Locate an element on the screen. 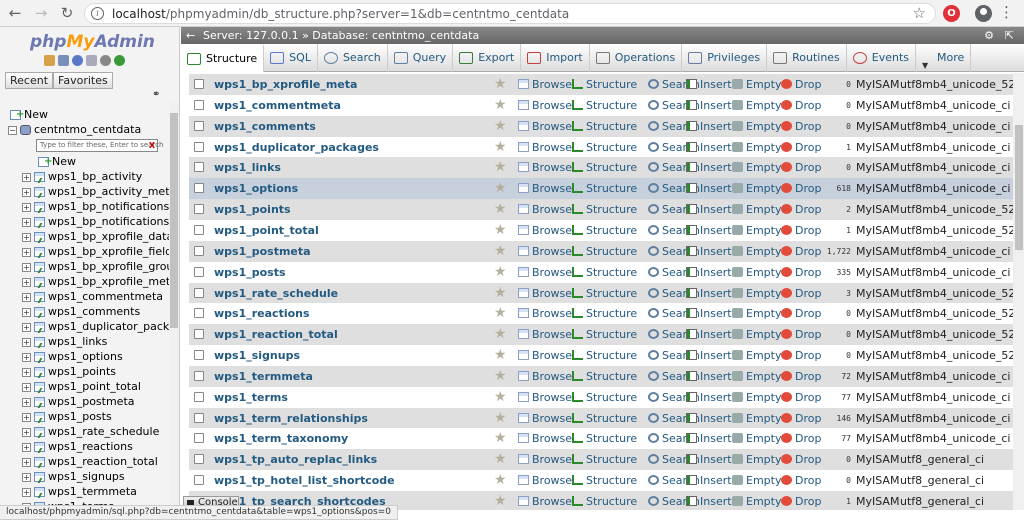  tree-table-item: + wps1_bp_xprofile_data is located at coordinates (86, 236).